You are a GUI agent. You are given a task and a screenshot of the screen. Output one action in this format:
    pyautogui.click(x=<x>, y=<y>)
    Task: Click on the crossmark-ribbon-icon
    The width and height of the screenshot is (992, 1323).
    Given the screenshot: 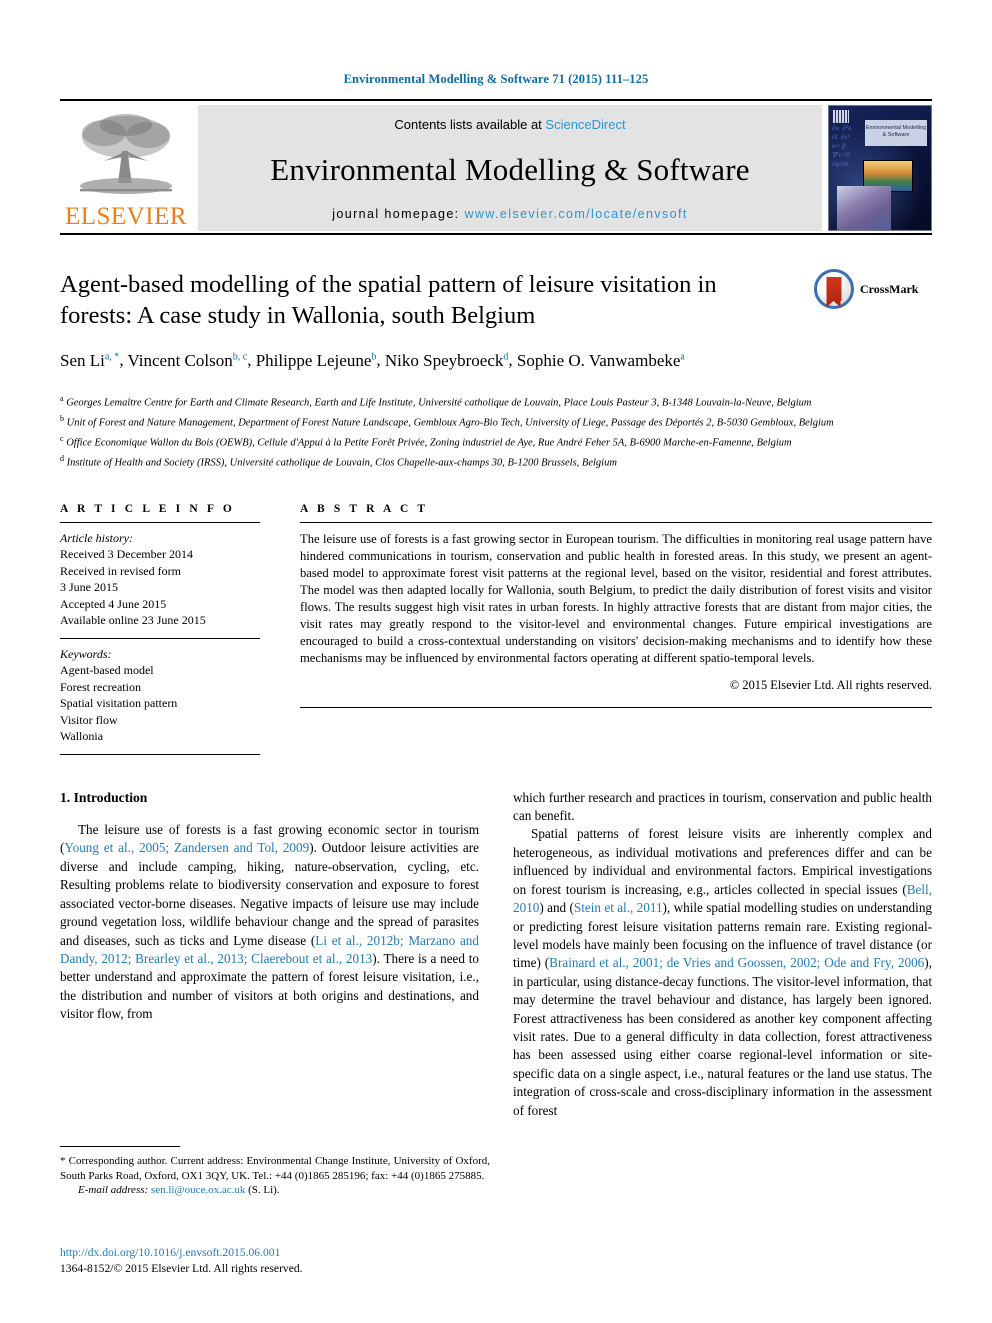 What is the action you would take?
    pyautogui.click(x=834, y=292)
    